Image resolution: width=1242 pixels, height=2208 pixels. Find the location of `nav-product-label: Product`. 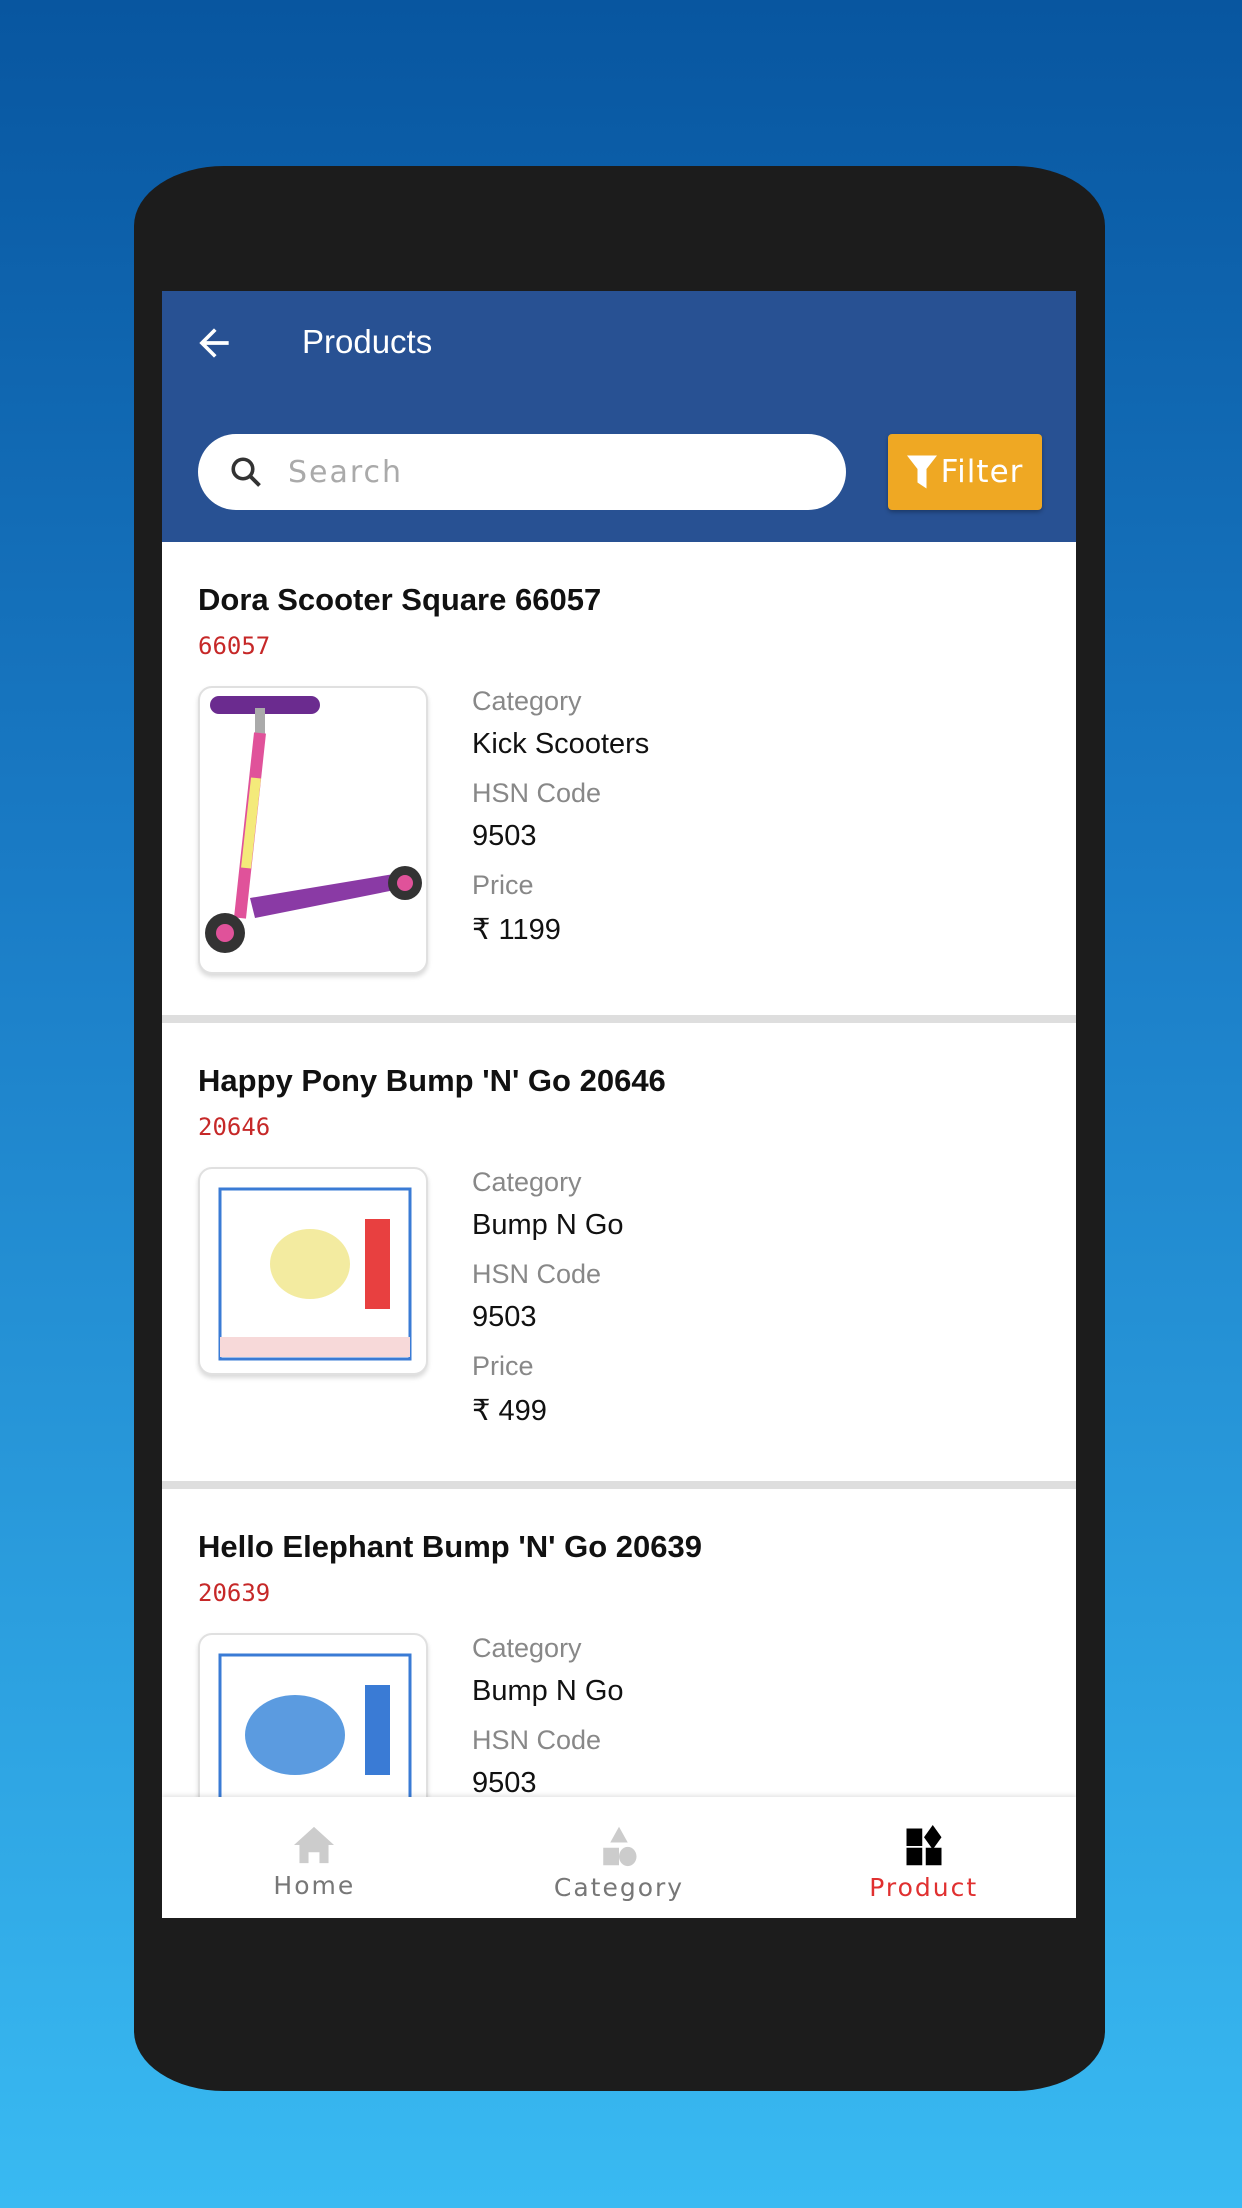

nav-product-label: Product is located at coordinates (924, 1887).